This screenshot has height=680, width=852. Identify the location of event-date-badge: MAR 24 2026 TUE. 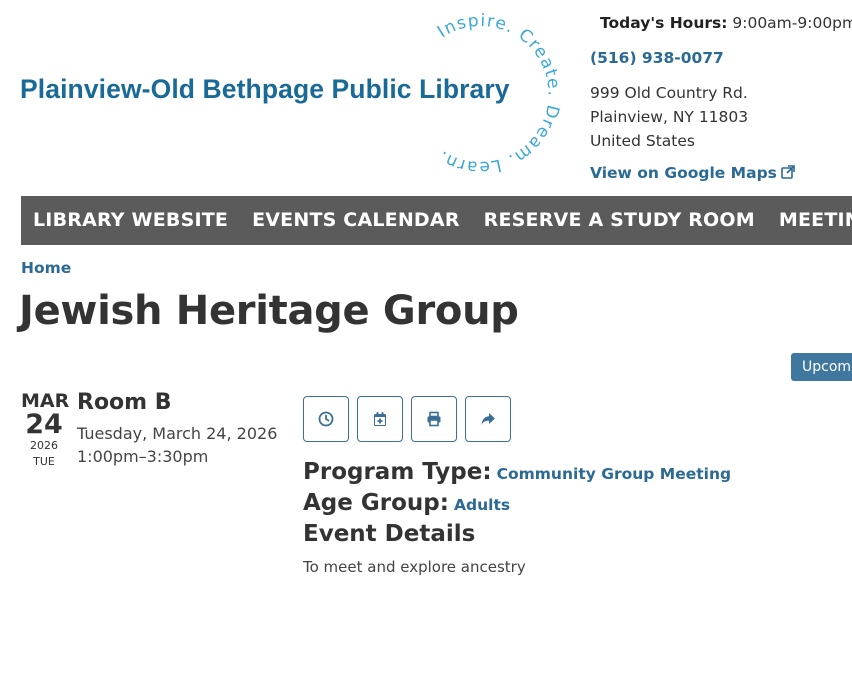
(45, 430).